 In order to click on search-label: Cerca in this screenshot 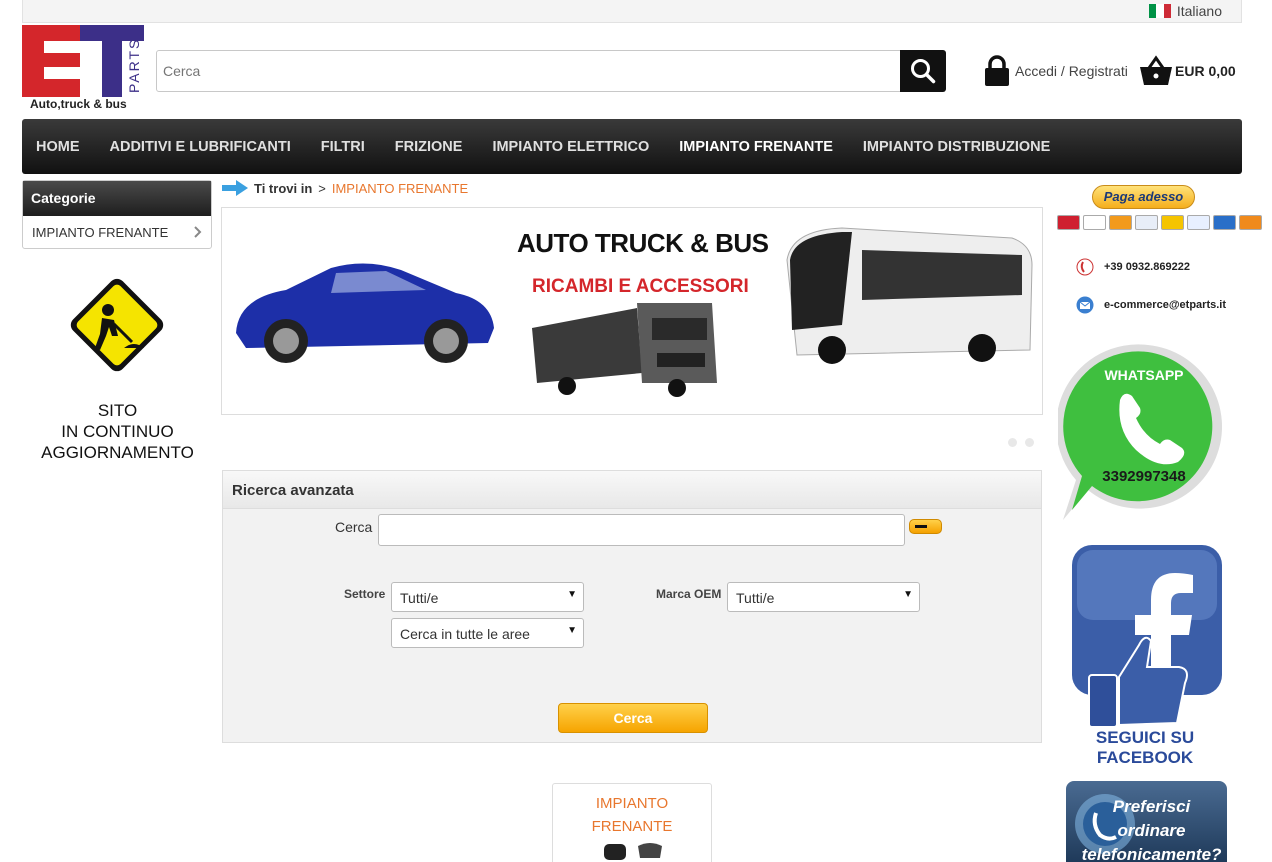, I will do `click(354, 527)`.